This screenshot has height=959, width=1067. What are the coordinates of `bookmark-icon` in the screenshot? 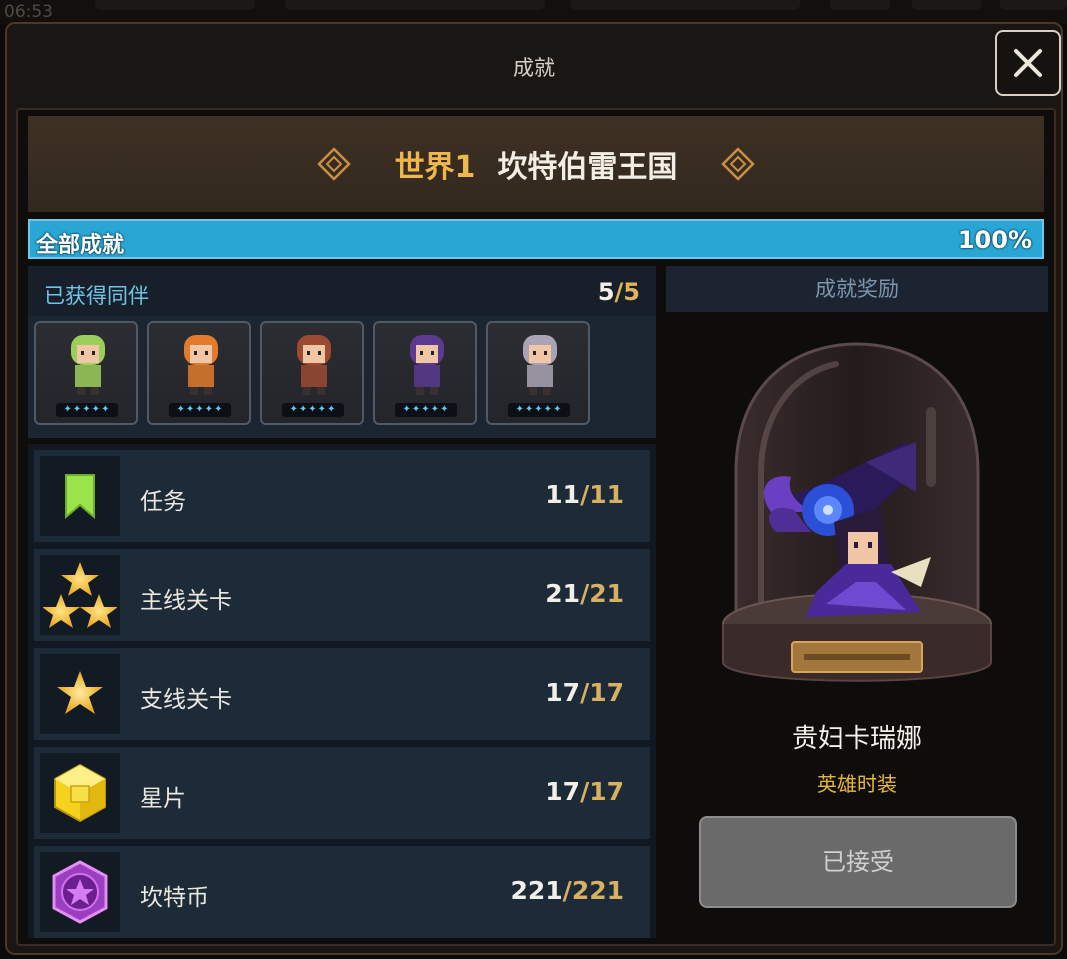 It's located at (80, 496).